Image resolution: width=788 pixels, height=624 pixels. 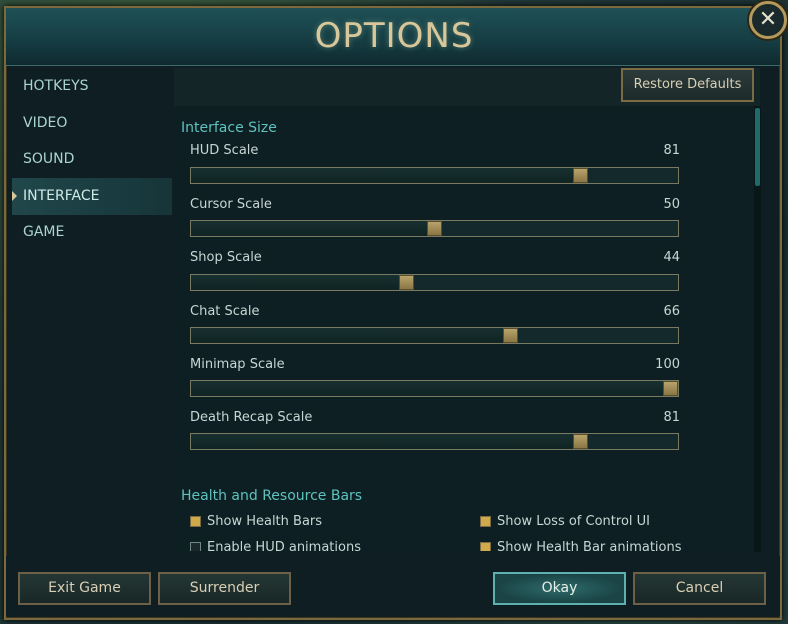 What do you see at coordinates (237, 364) in the screenshot?
I see `slider-label: Minimap Scale` at bounding box center [237, 364].